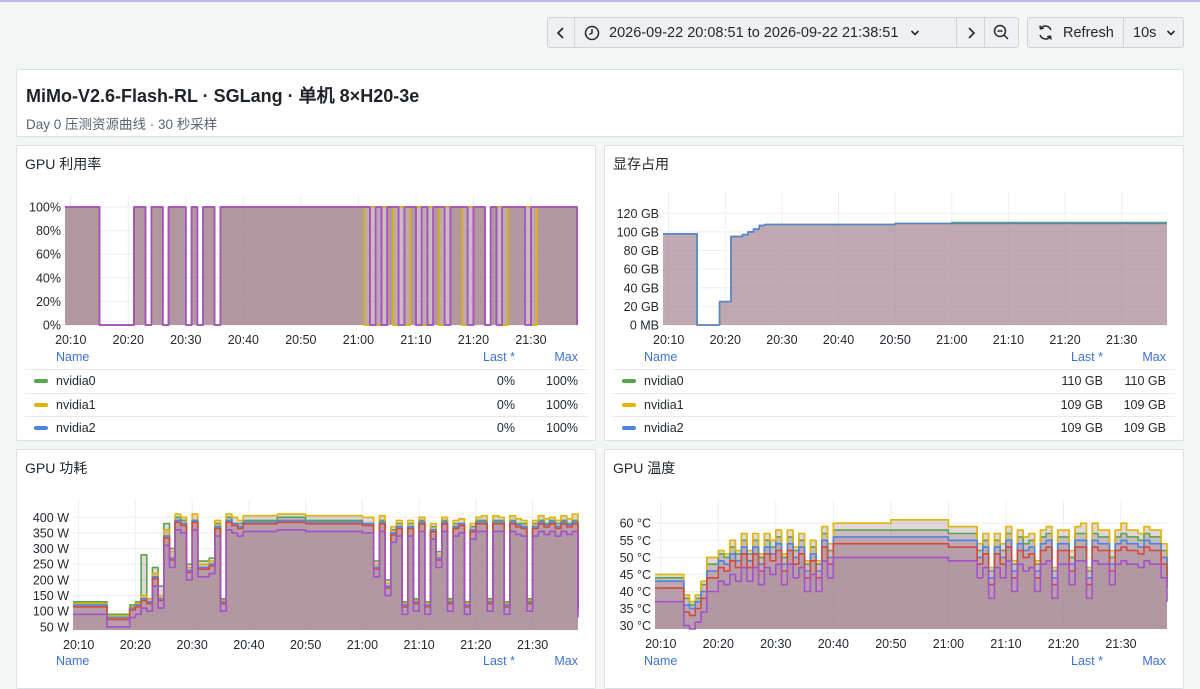  I want to click on refresh-button: Refresh, so click(1075, 32).